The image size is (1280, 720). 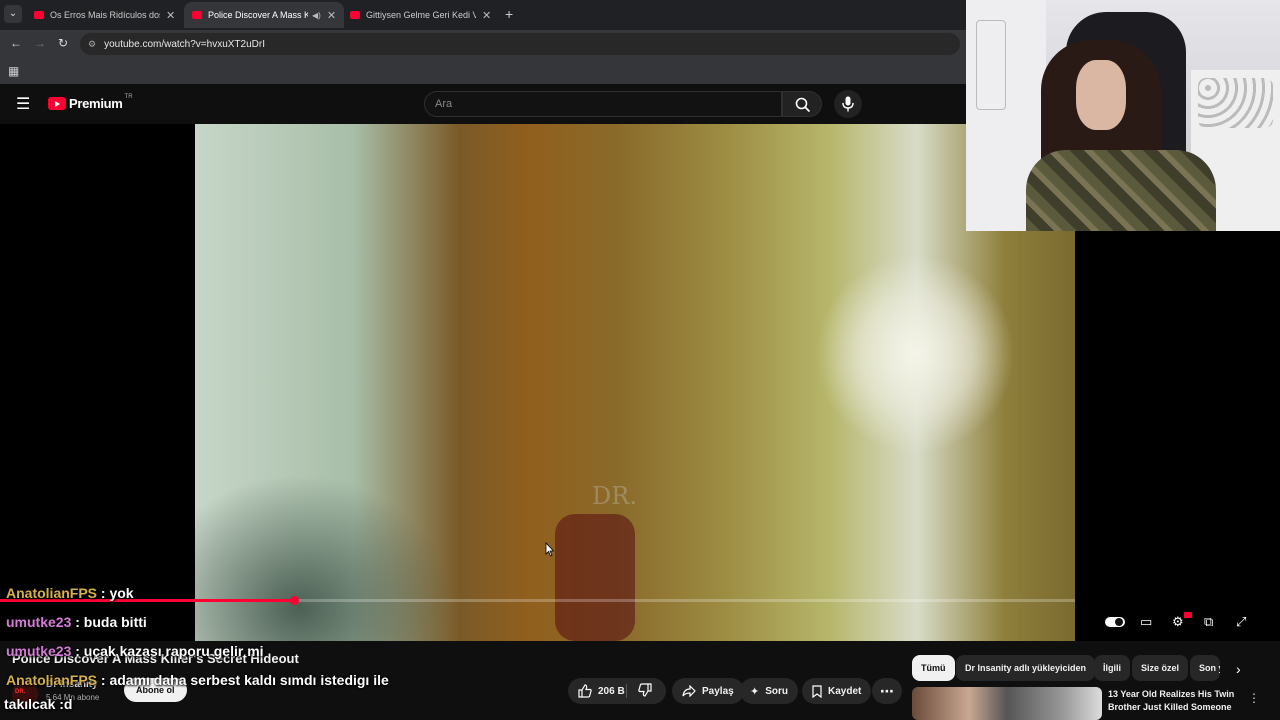 What do you see at coordinates (689, 691) in the screenshot?
I see `share-arrow-icon` at bounding box center [689, 691].